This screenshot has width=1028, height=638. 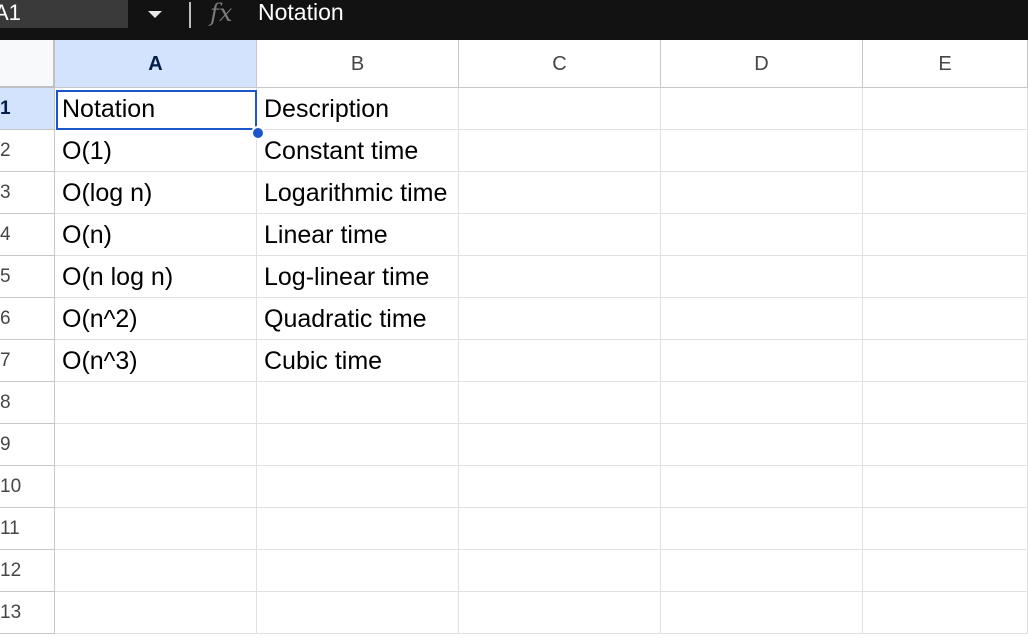 What do you see at coordinates (358, 361) in the screenshot?
I see `cell-b7: Cubic time` at bounding box center [358, 361].